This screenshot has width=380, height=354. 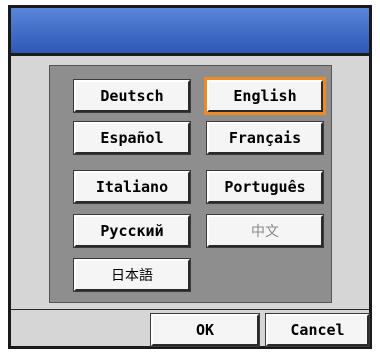 What do you see at coordinates (265, 138) in the screenshot?
I see `language-button-francais: Français` at bounding box center [265, 138].